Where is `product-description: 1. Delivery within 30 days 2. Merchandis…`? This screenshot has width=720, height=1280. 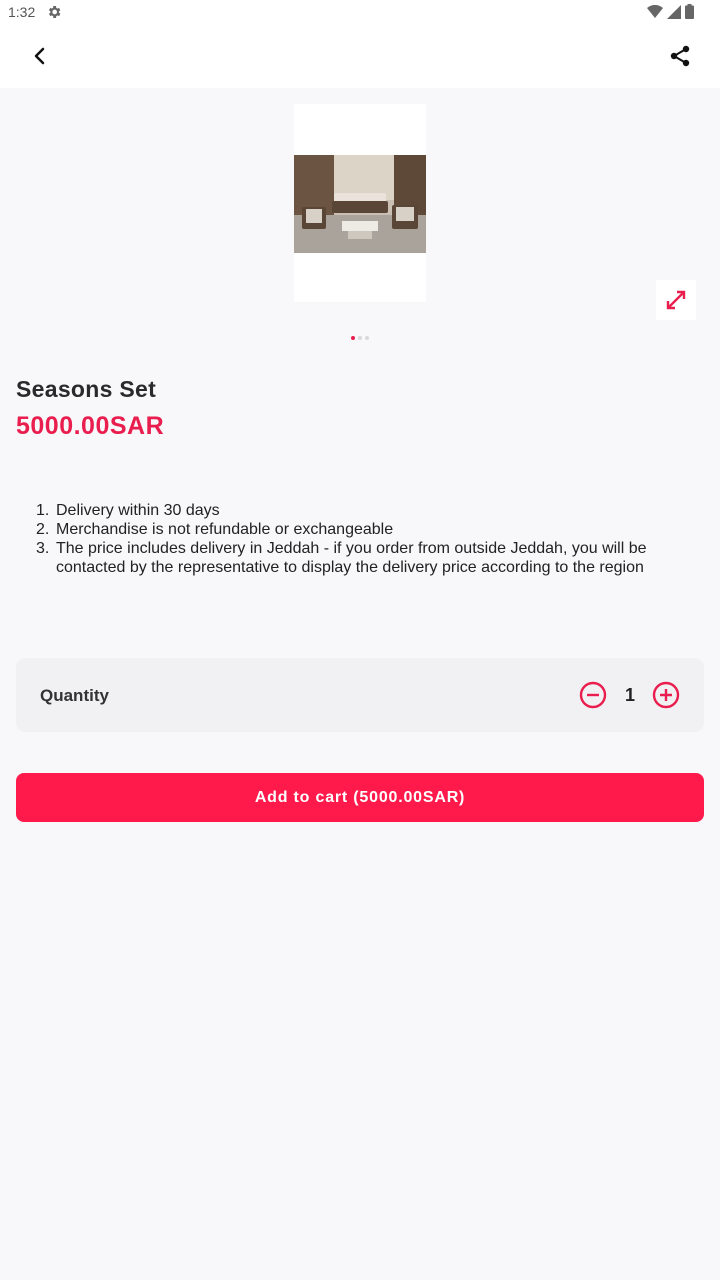
product-description: 1. Delivery within 30 days 2. Merchandis… is located at coordinates (356, 539).